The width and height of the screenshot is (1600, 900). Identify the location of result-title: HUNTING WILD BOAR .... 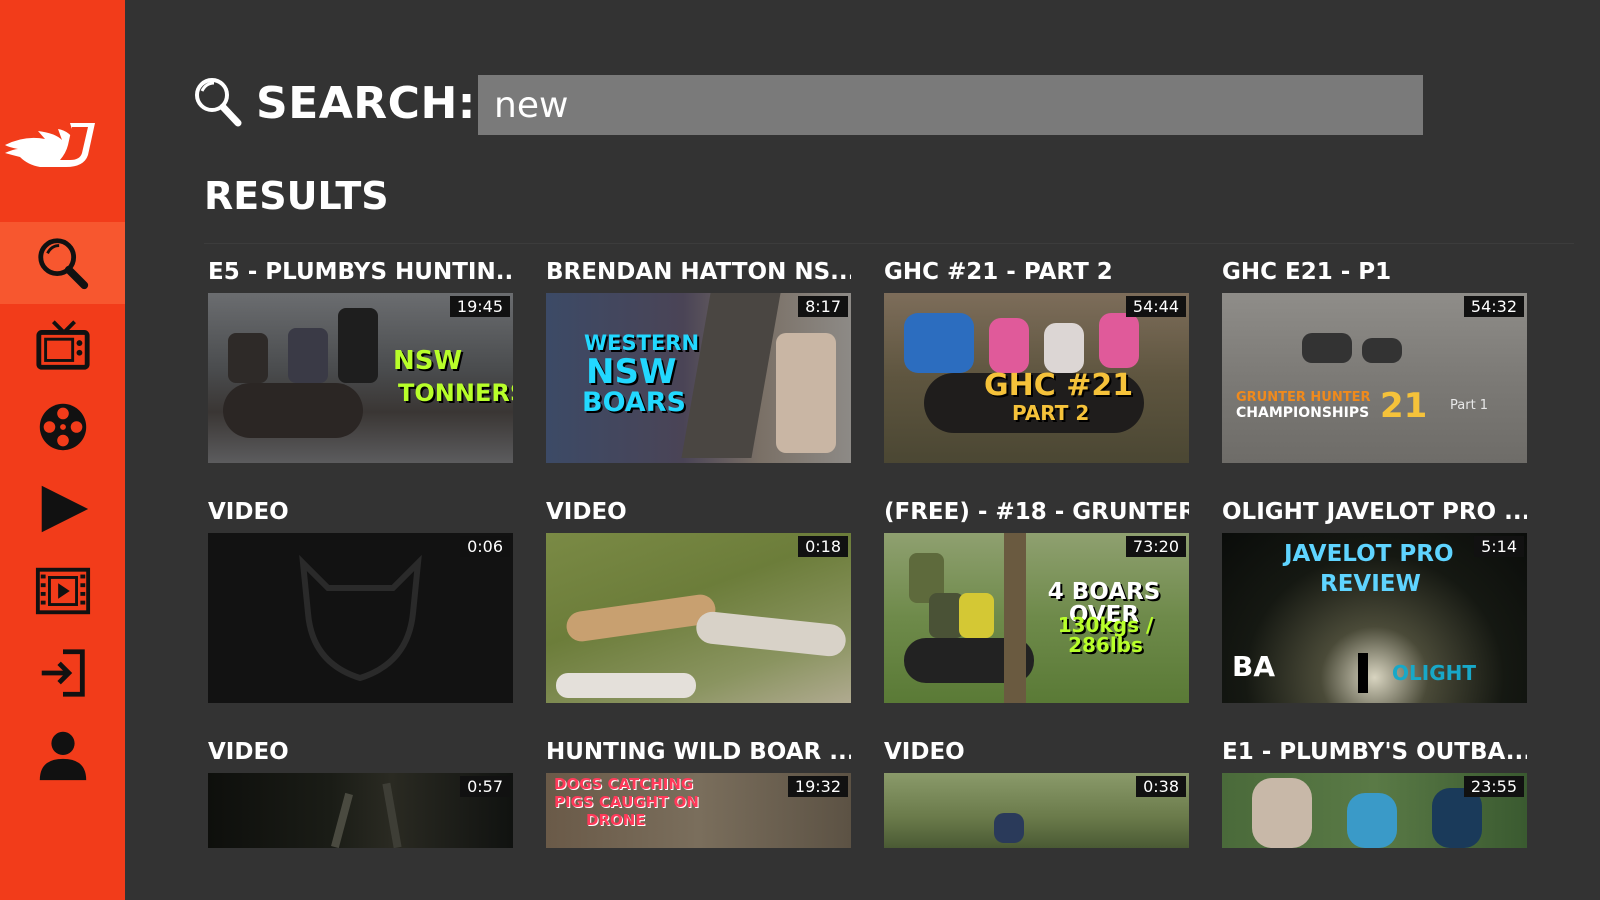
(698, 752).